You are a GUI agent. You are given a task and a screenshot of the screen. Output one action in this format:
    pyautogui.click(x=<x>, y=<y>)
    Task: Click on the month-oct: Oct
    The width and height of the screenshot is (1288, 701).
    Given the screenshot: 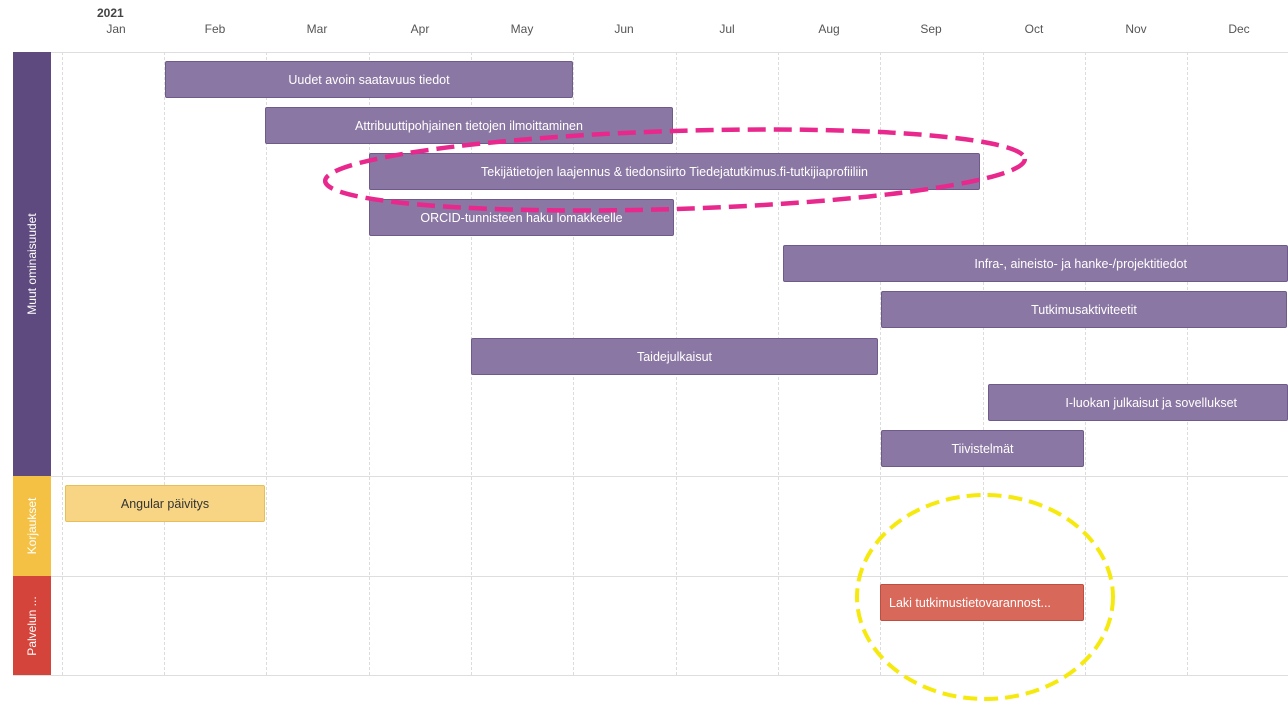 What is the action you would take?
    pyautogui.click(x=1034, y=29)
    